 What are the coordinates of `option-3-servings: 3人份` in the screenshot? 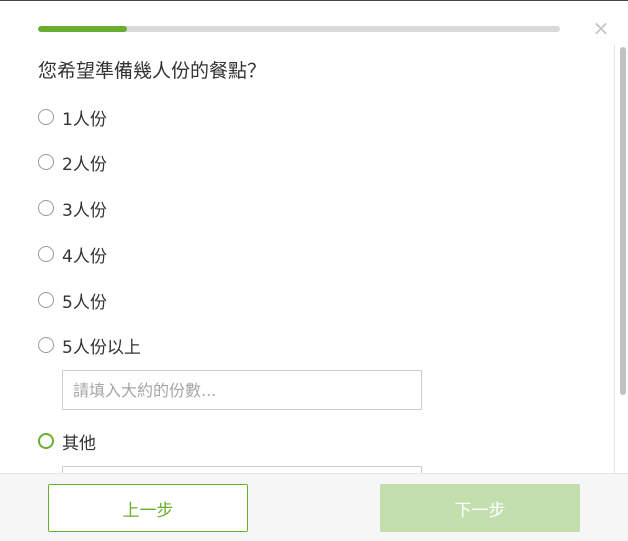 It's located at (72, 209).